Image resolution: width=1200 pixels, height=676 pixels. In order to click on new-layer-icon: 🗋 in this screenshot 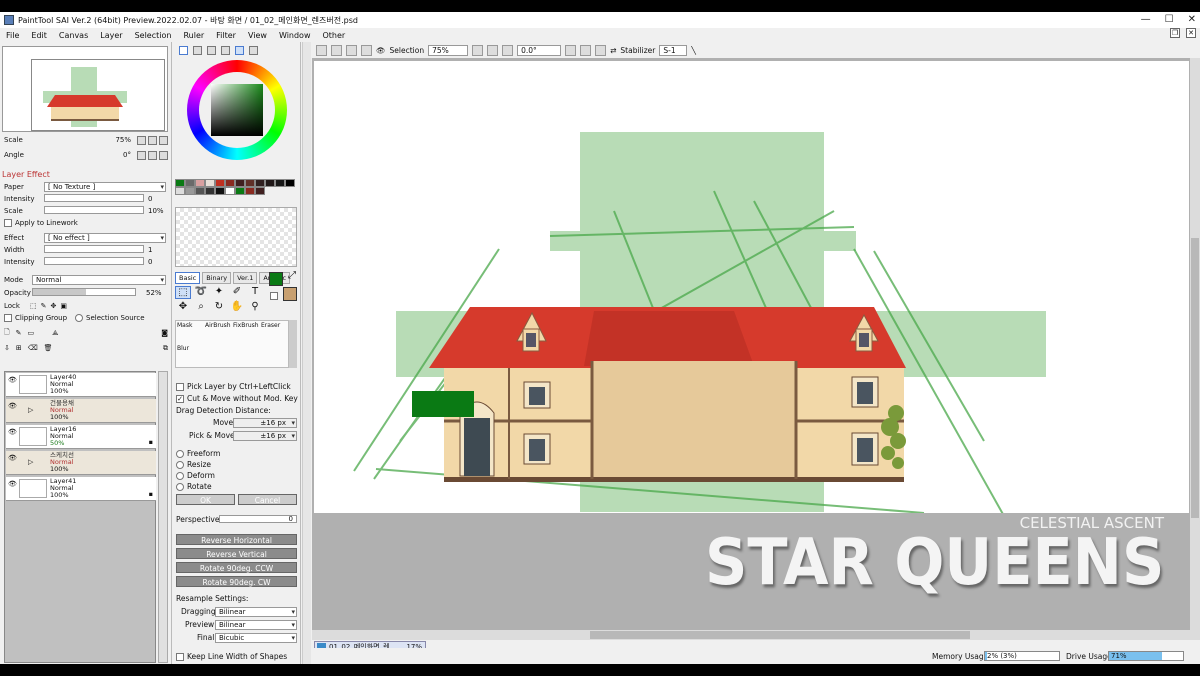, I will do `click(7, 333)`.